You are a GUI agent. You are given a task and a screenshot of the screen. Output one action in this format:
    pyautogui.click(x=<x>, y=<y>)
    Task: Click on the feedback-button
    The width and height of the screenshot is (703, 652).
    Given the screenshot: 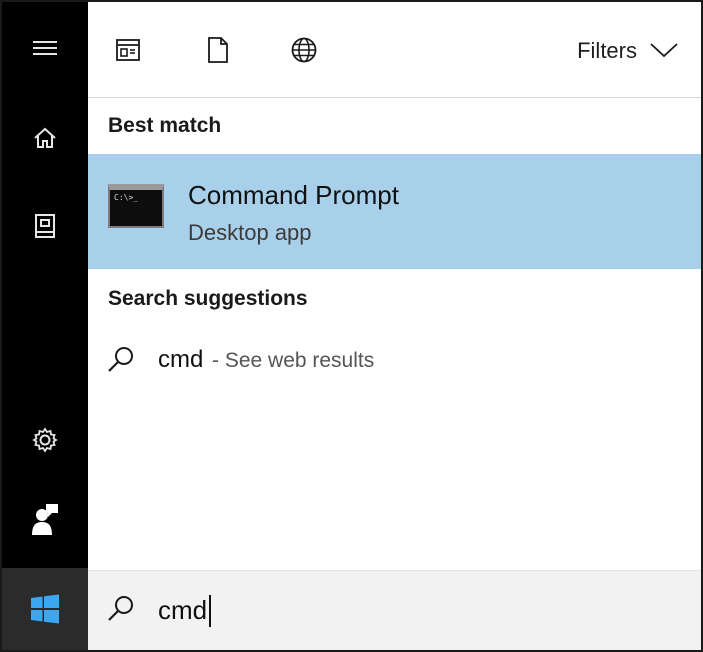 What is the action you would take?
    pyautogui.click(x=45, y=520)
    